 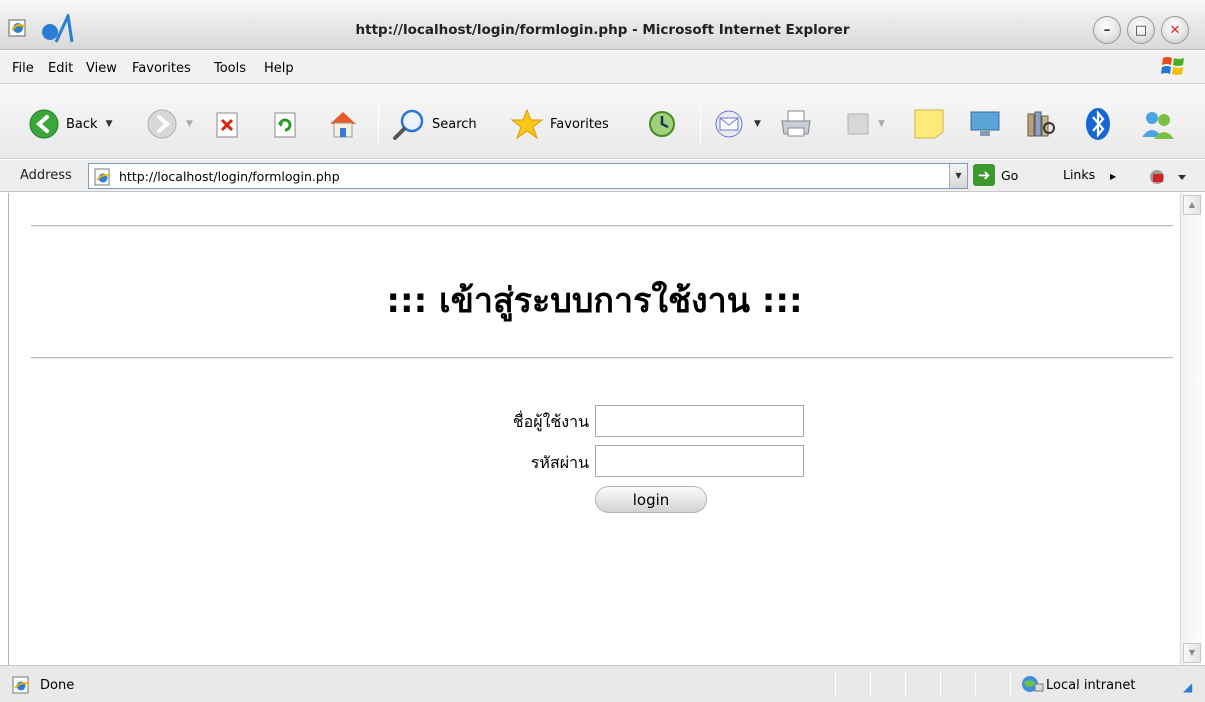 I want to click on mail-dropdown-icon: ▼, so click(x=757, y=124).